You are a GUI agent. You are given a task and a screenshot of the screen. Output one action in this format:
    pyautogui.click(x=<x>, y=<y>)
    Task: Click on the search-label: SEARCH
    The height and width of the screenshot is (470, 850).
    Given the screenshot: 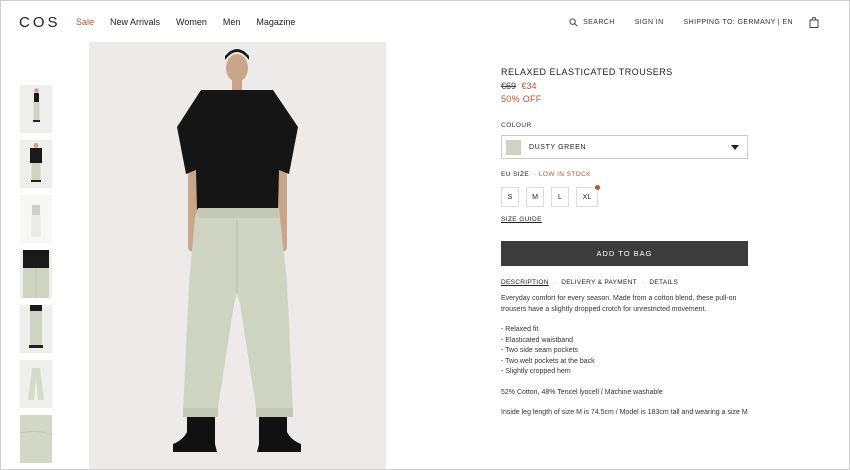 What is the action you would take?
    pyautogui.click(x=599, y=22)
    